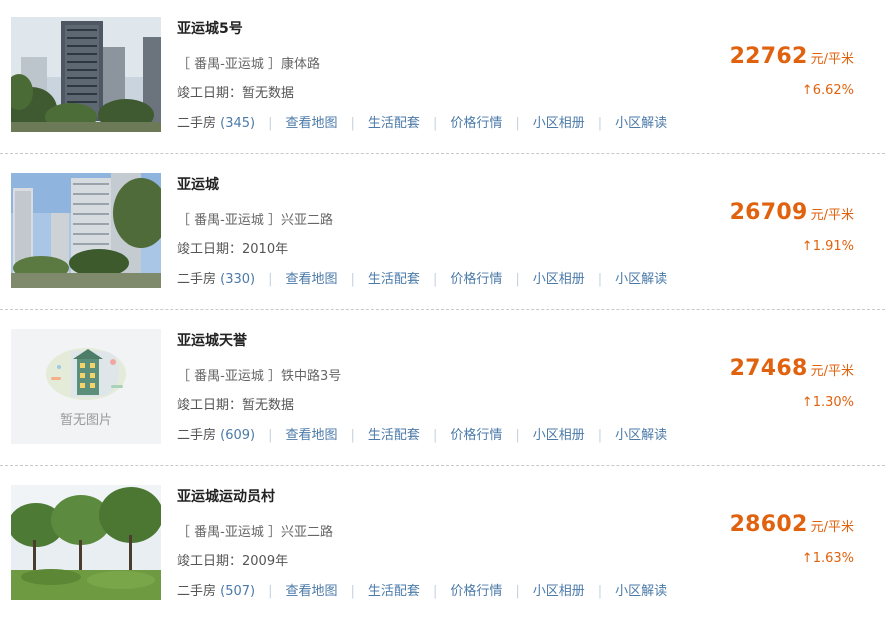 This screenshot has width=885, height=624. Describe the element at coordinates (422, 433) in the screenshot. I see `community-links: 二手房 (609) | 查看地图 | 生活配套 | 价格行情 | 小区相册 | 小区解读` at that location.